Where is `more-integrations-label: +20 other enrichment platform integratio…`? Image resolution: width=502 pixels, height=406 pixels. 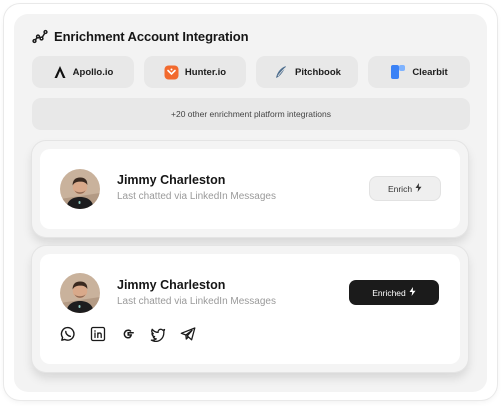
more-integrations-label: +20 other enrichment platform integratio… is located at coordinates (251, 114).